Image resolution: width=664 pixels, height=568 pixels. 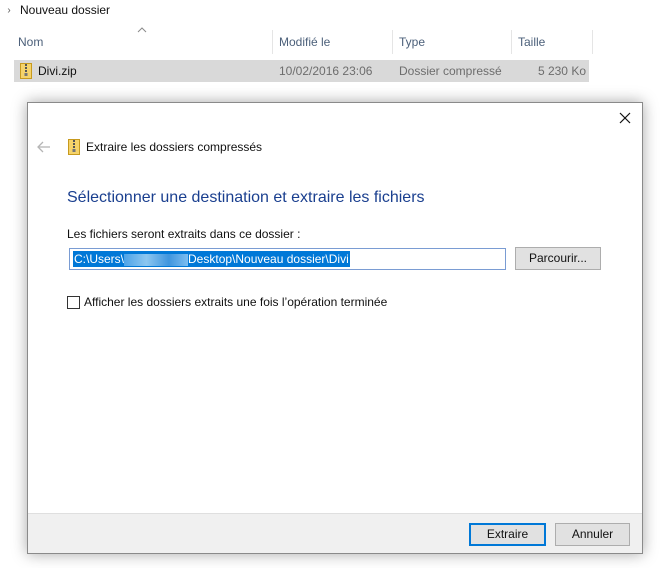 I want to click on file-name: Divi.zip, so click(x=57, y=71).